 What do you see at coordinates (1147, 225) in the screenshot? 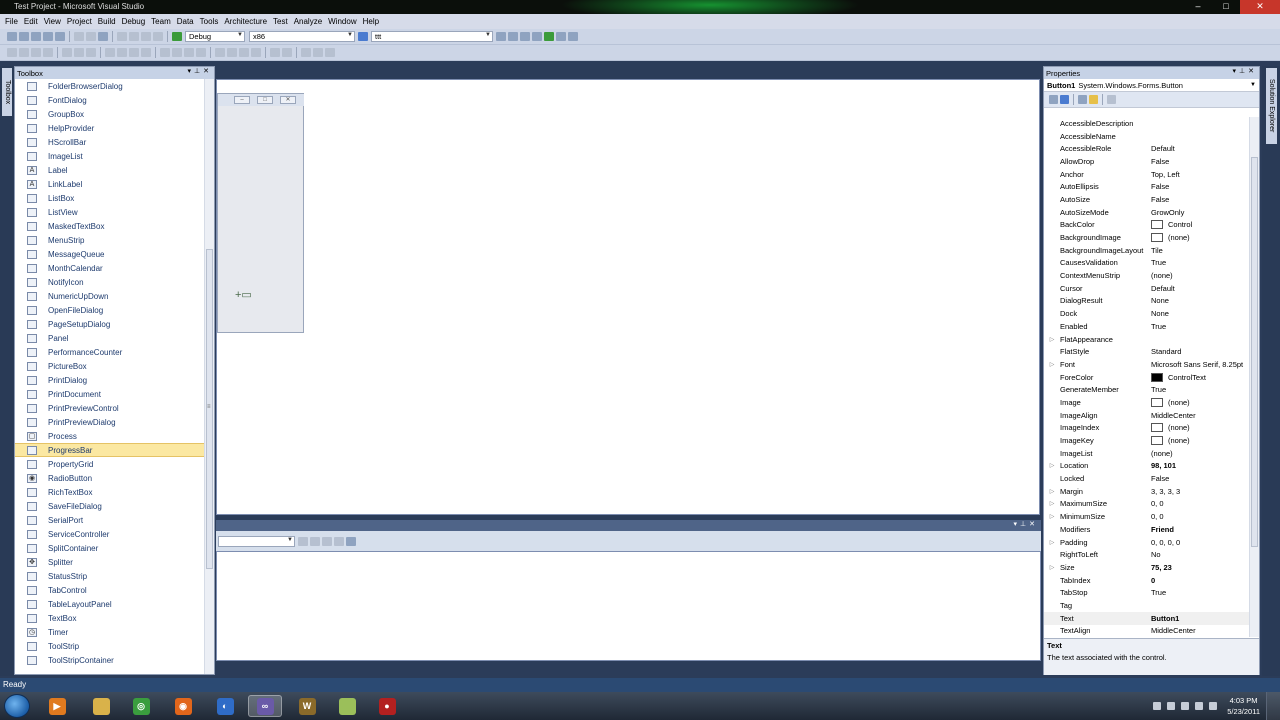
I see `property-row: BackColor Control` at bounding box center [1147, 225].